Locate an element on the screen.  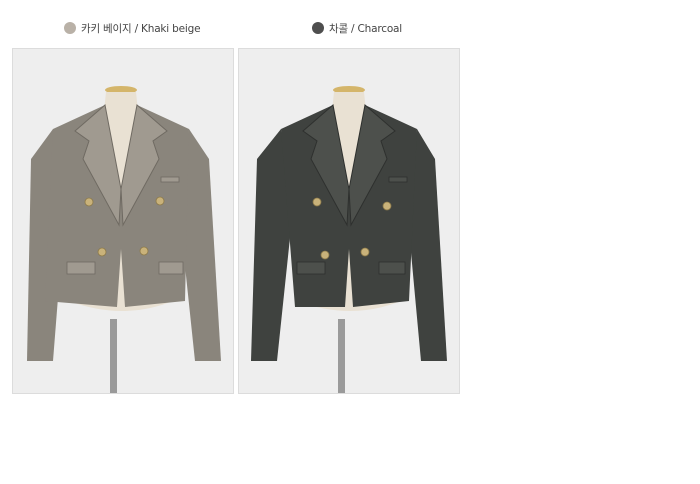
charcoal-swatch is located at coordinates (318, 28).